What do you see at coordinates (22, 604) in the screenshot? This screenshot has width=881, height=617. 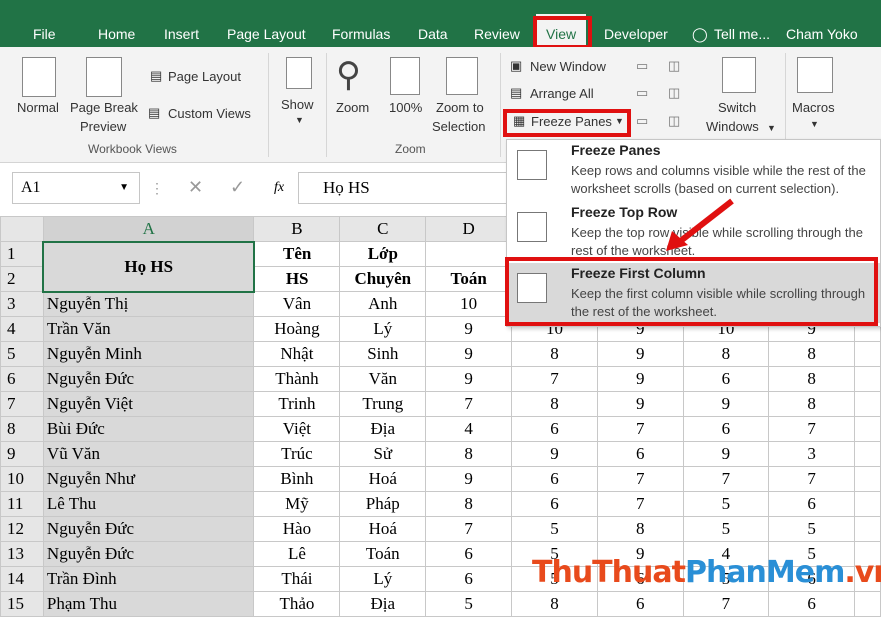 I see `row-header: 15` at bounding box center [22, 604].